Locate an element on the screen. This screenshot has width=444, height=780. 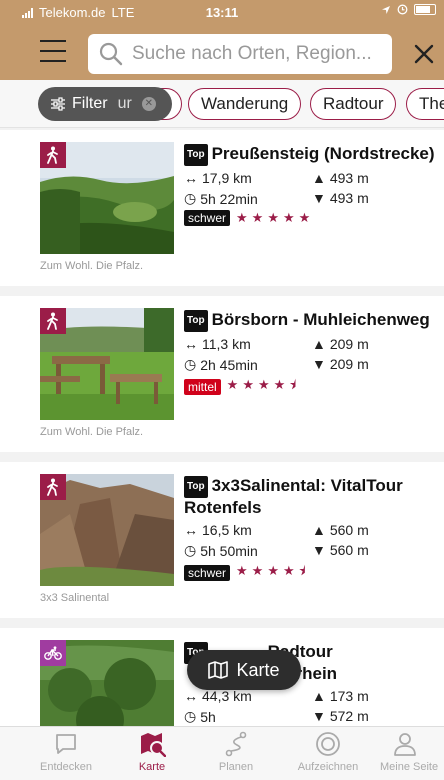
rating-row: schwer ★★★★⯨ is located at coordinates (312, 573).